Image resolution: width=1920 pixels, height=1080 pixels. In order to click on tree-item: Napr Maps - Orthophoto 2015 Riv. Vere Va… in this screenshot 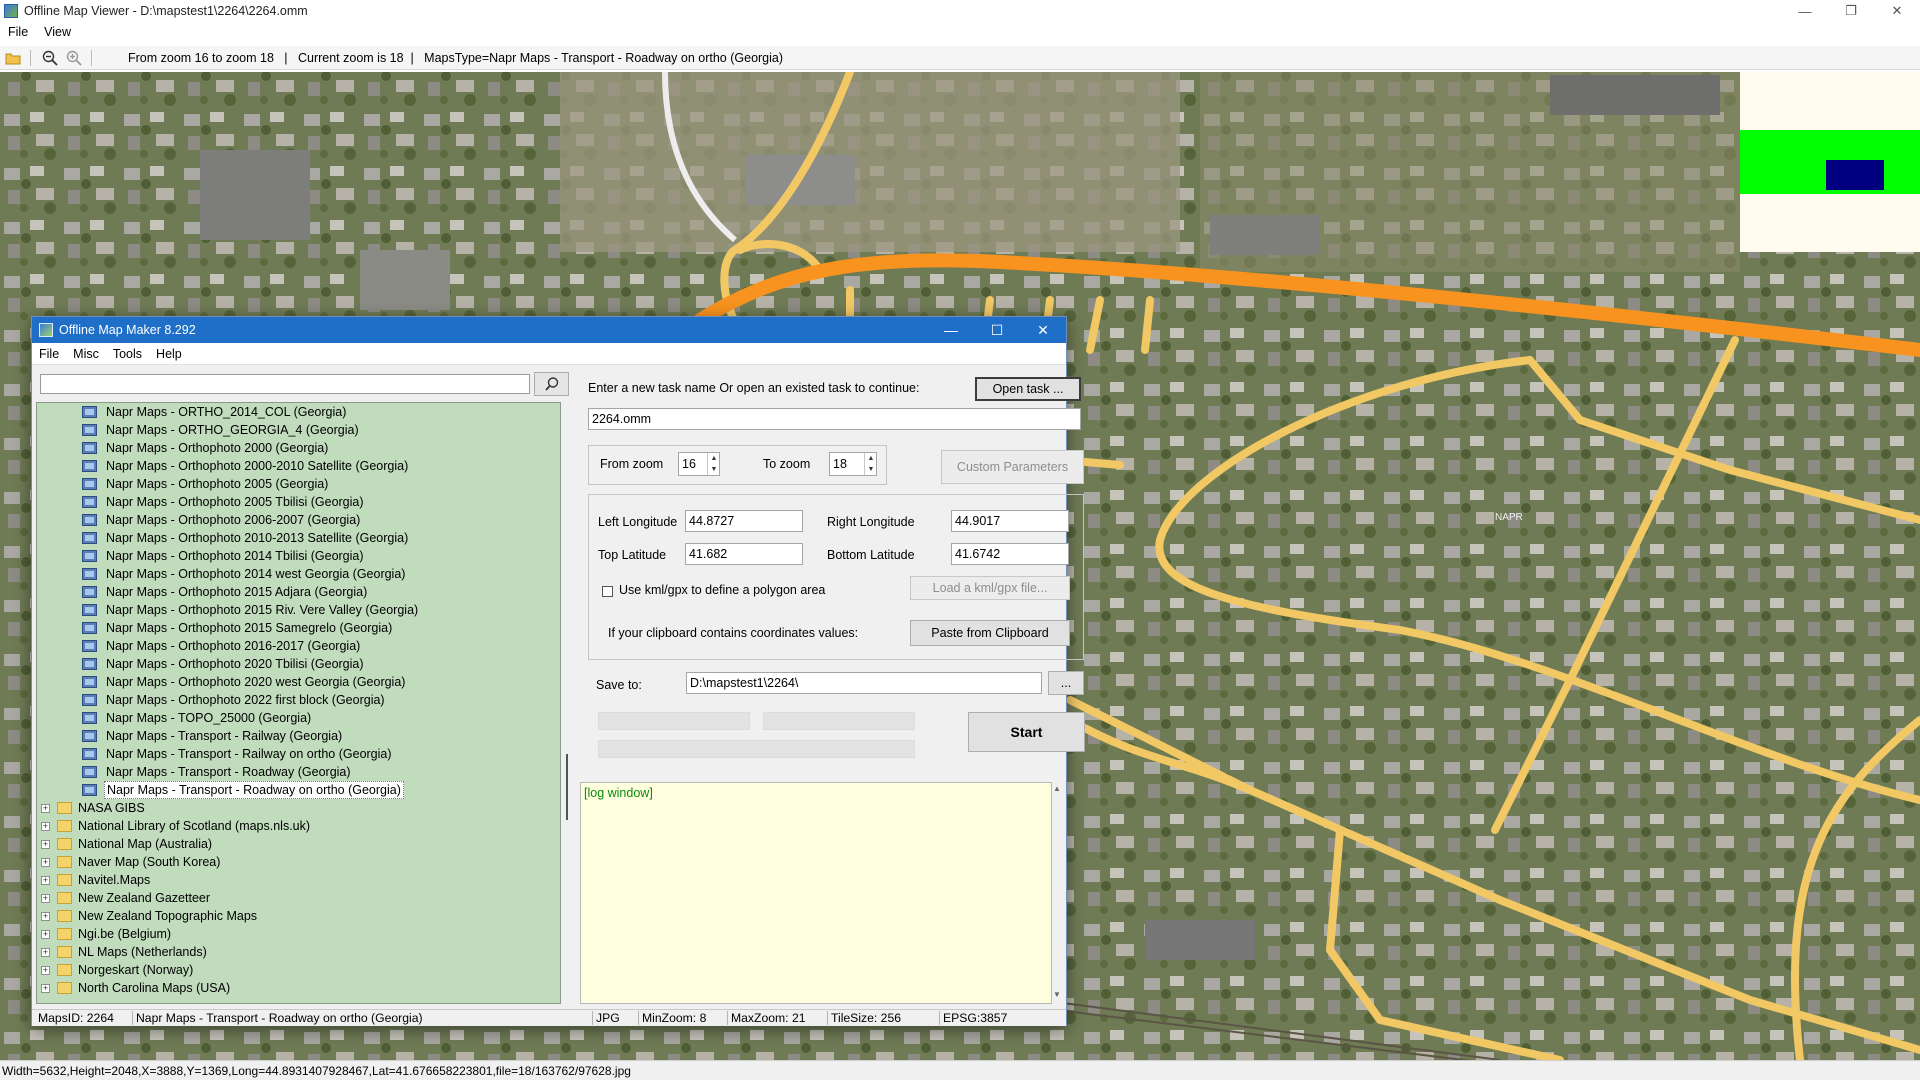, I will do `click(298, 610)`.